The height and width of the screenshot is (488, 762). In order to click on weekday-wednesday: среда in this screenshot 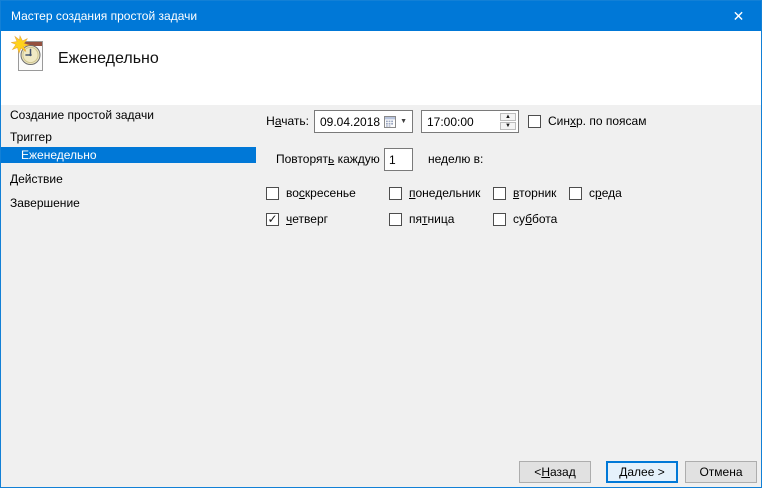, I will do `click(595, 193)`.